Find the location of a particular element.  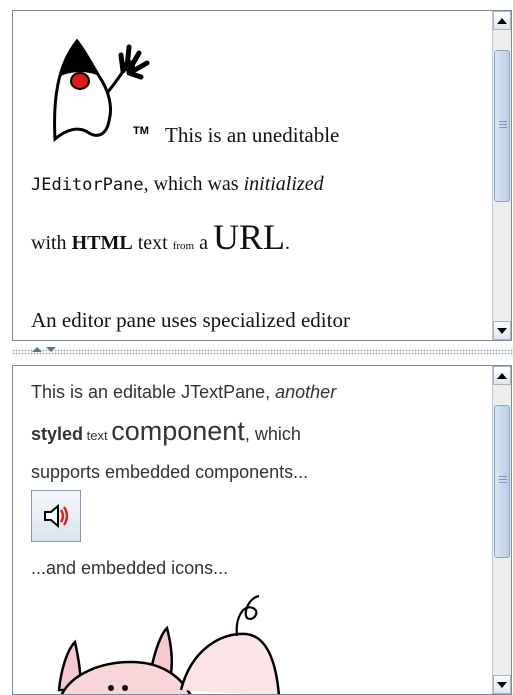

text-span: , which was is located at coordinates (193, 184).